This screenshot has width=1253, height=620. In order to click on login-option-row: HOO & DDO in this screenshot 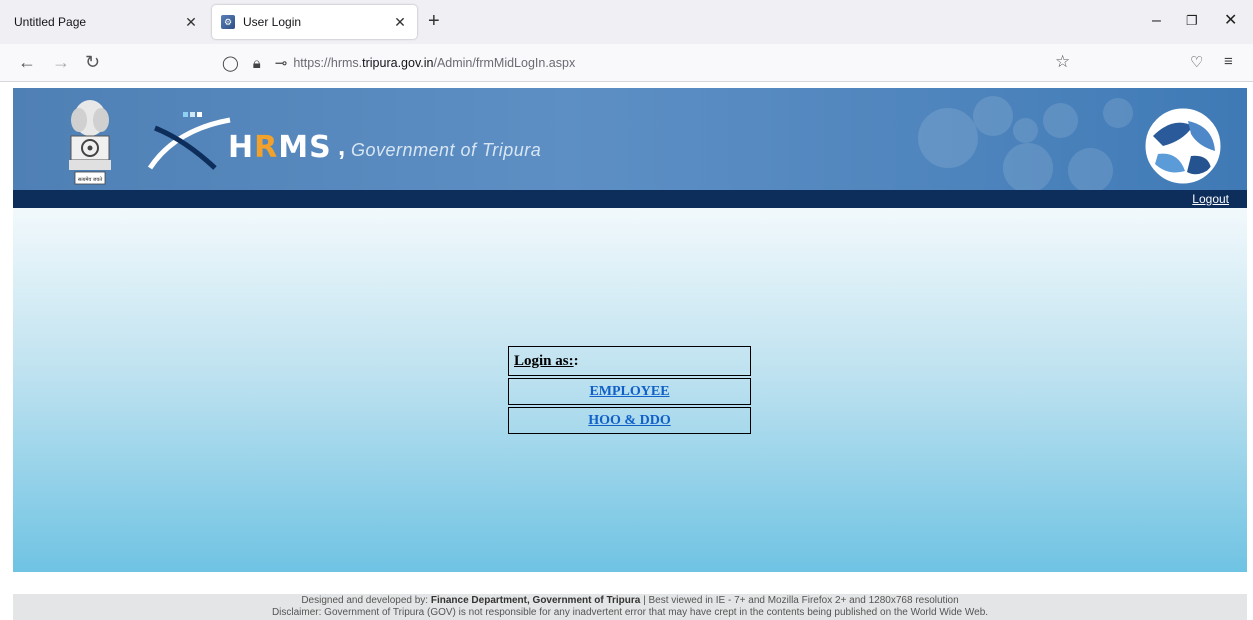, I will do `click(629, 420)`.